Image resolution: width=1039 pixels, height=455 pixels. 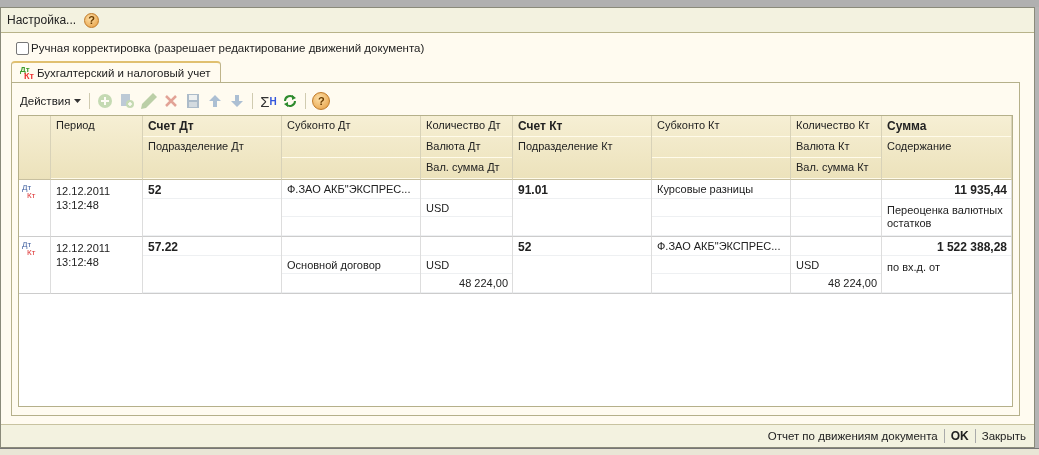 What do you see at coordinates (688, 125) in the screenshot?
I see `column-header: Субконто Кт` at bounding box center [688, 125].